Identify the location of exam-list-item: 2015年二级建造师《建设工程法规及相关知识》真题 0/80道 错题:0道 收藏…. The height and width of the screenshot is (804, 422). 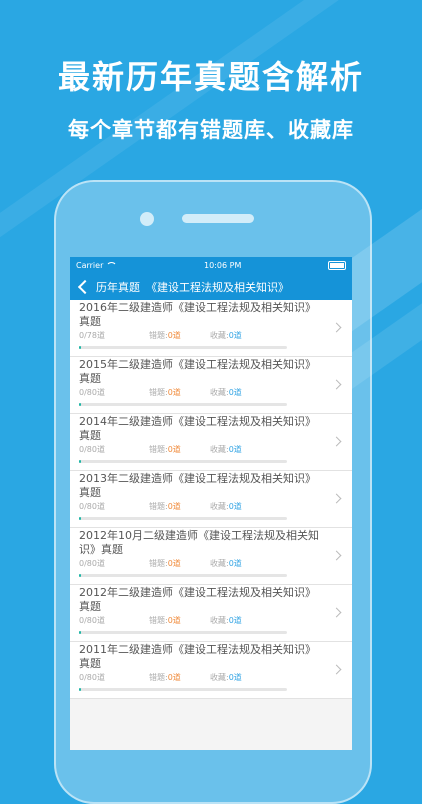
(211, 385).